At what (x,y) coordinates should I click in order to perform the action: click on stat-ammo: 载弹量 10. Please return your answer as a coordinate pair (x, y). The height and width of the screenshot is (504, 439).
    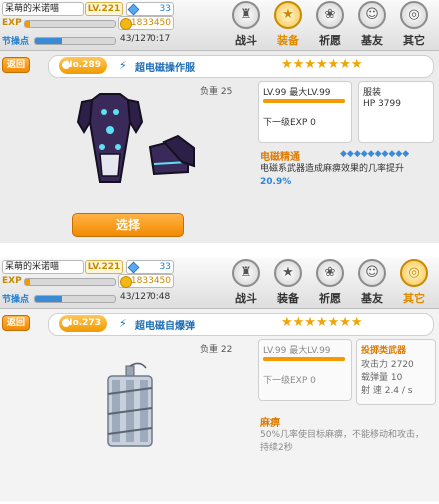
    Looking at the image, I should click on (382, 378).